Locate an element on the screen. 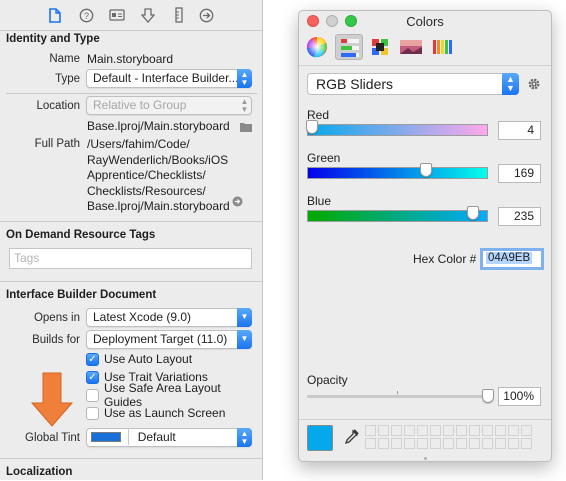 Image resolution: width=566 pixels, height=481 pixels. attributes-inspector-icon is located at coordinates (148, 15).